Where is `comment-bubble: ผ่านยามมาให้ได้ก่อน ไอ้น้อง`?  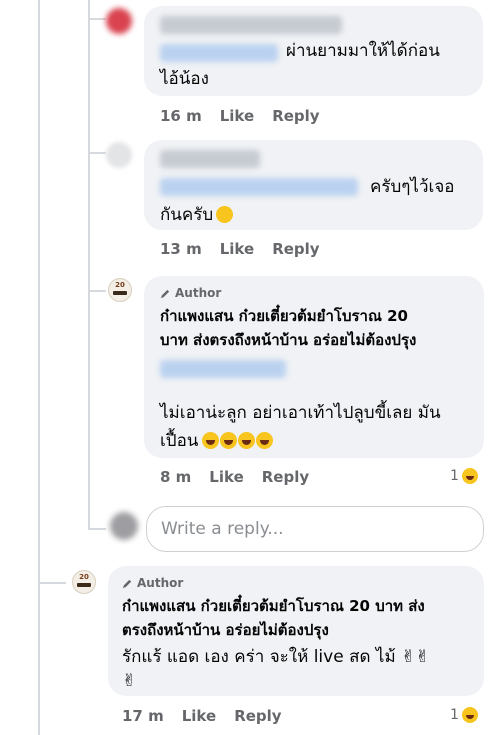
comment-bubble: ผ่านยามมาให้ได้ก่อน ไอ้น้อง is located at coordinates (313, 51).